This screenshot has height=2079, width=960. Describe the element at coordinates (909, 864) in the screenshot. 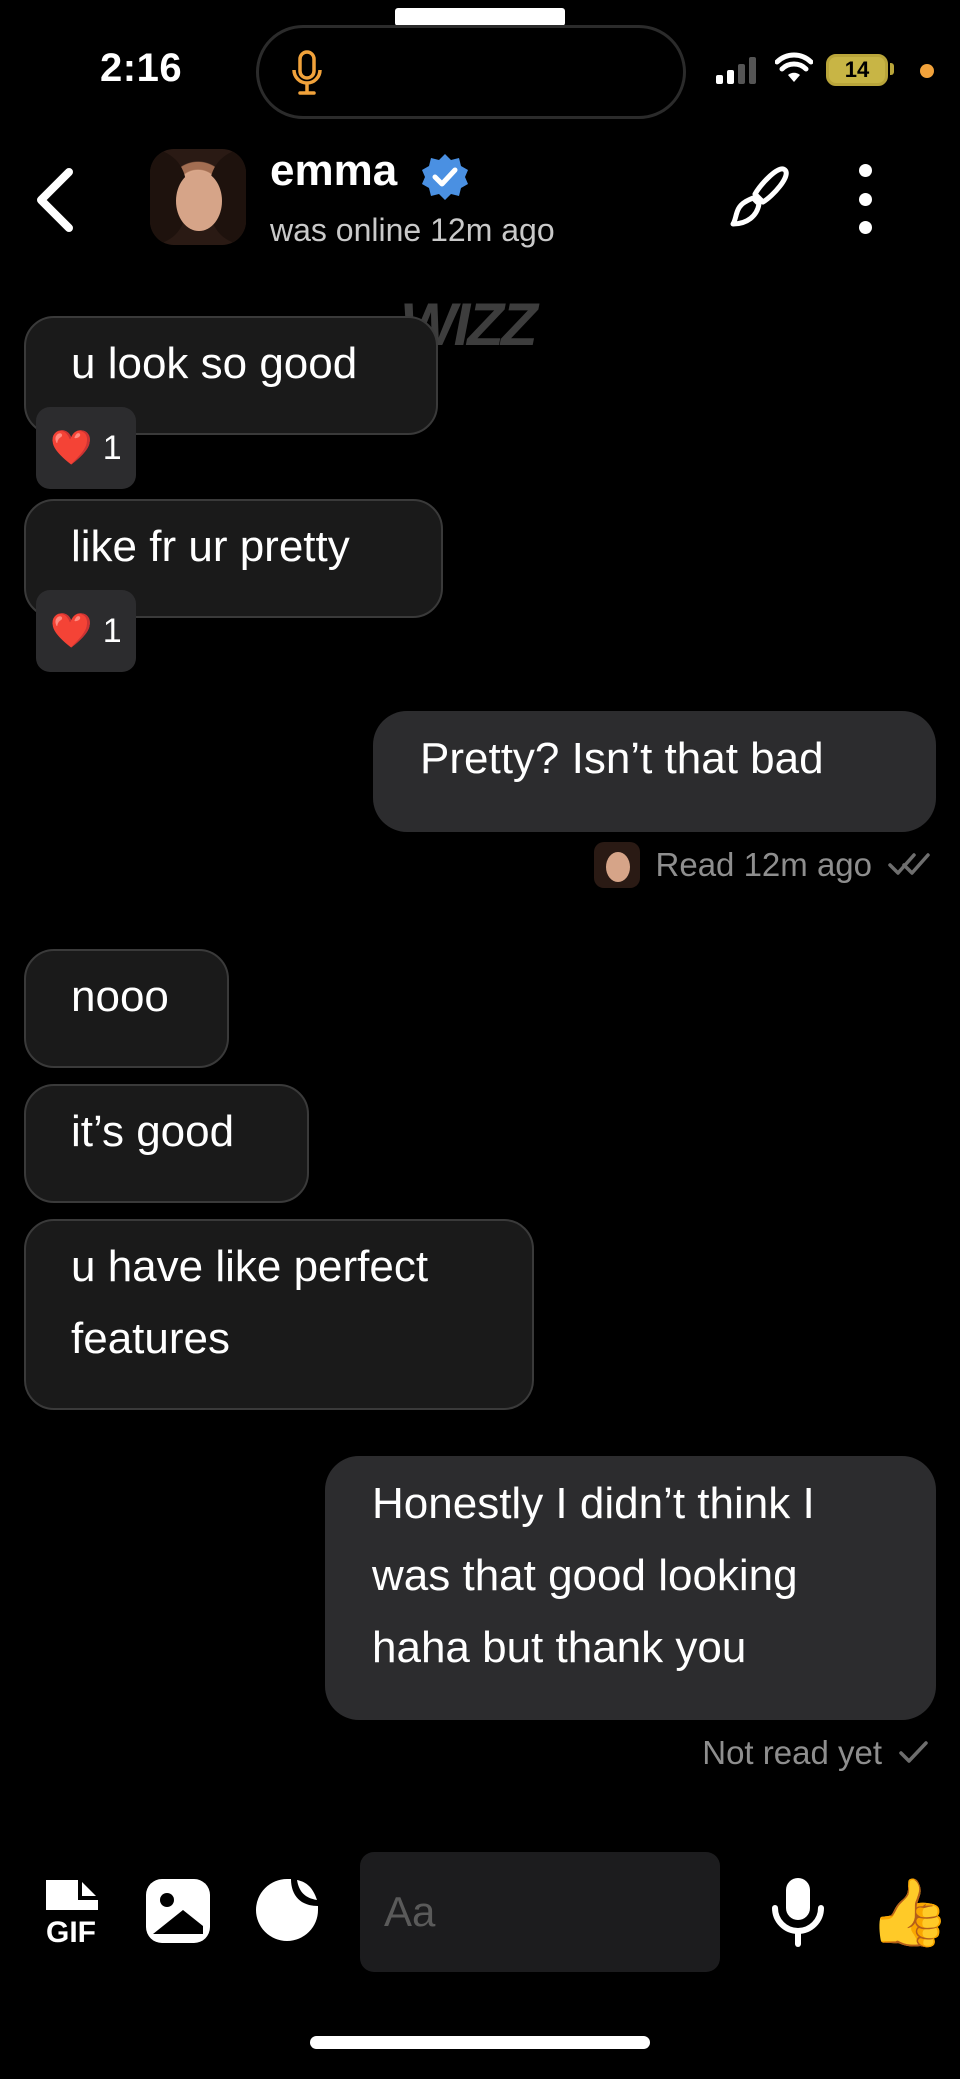

I see `double-check-icon` at that location.